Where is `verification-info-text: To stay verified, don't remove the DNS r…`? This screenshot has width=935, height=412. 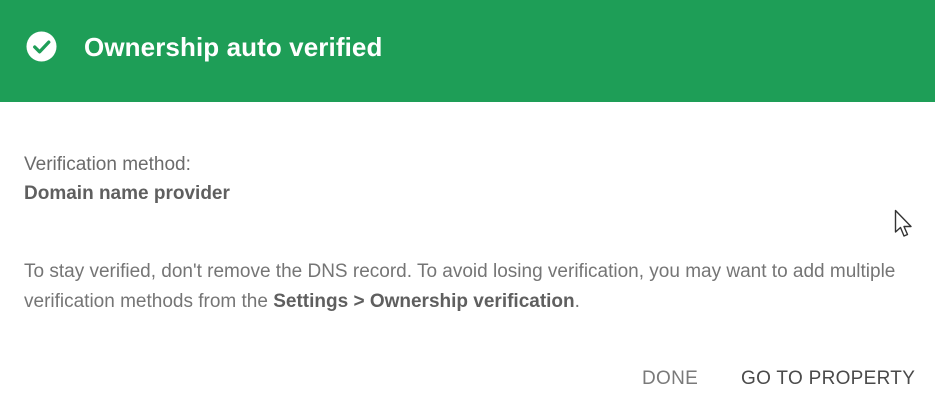
verification-info-text: To stay verified, don't remove the DNS r… is located at coordinates (469, 287).